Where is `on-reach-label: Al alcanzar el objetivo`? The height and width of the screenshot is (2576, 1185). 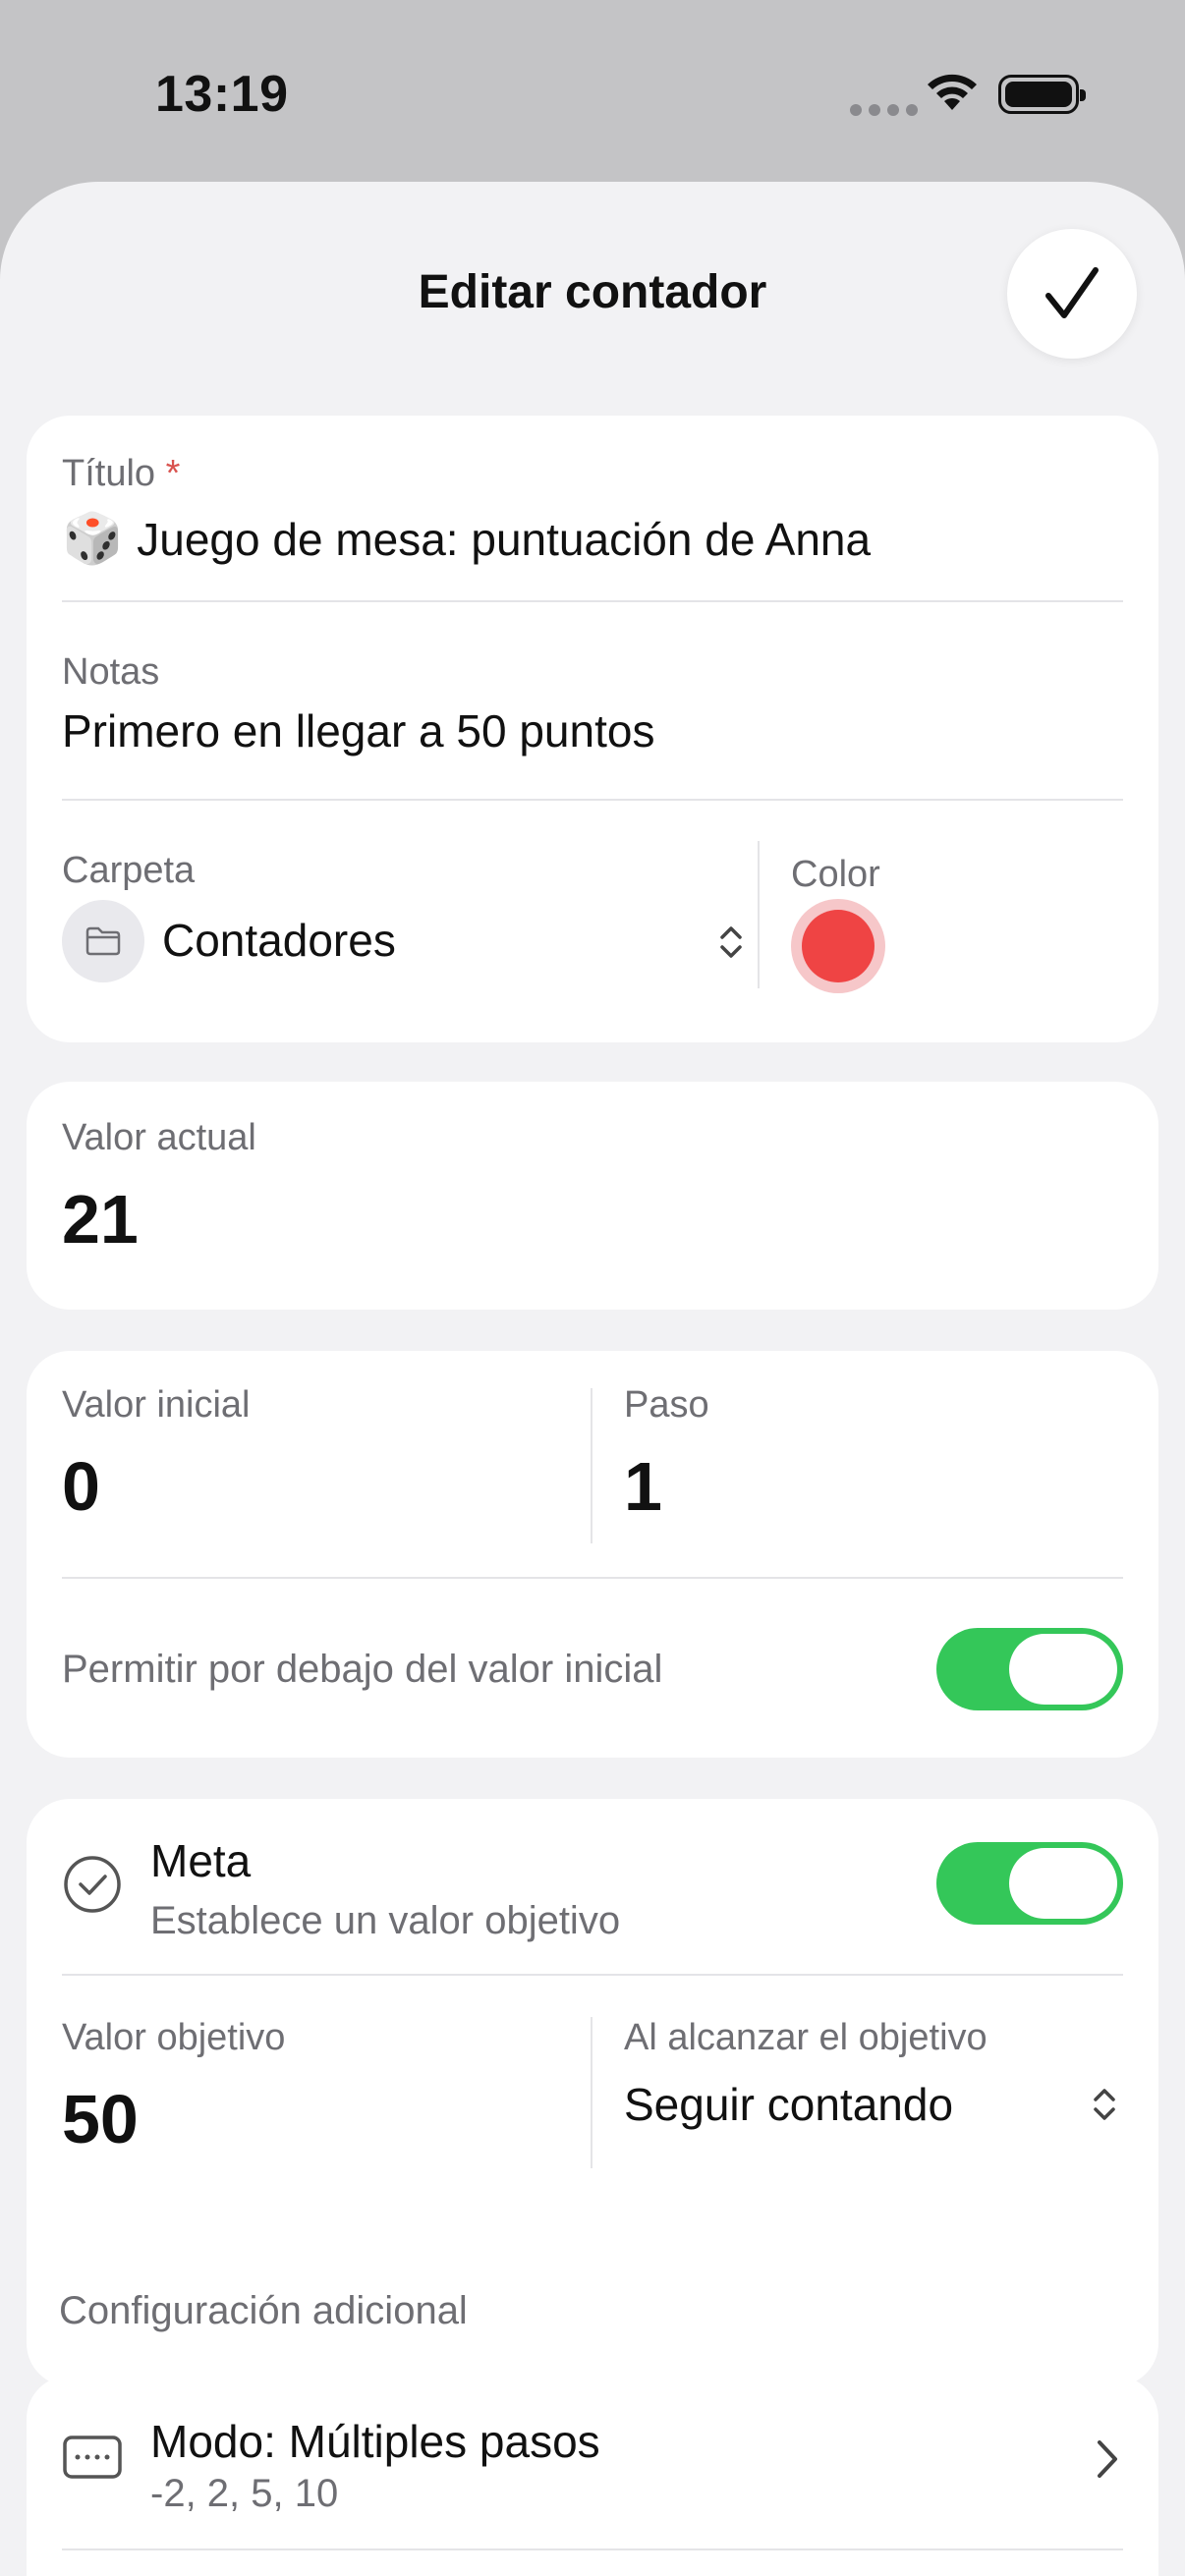 on-reach-label: Al alcanzar el objetivo is located at coordinates (806, 2037).